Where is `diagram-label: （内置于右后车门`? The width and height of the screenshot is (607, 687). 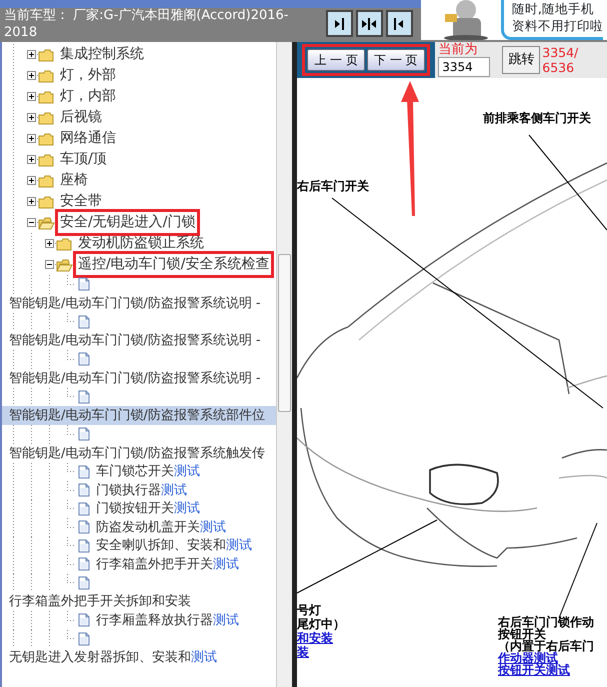
diagram-label: （内置于右后车门 is located at coordinates (546, 646).